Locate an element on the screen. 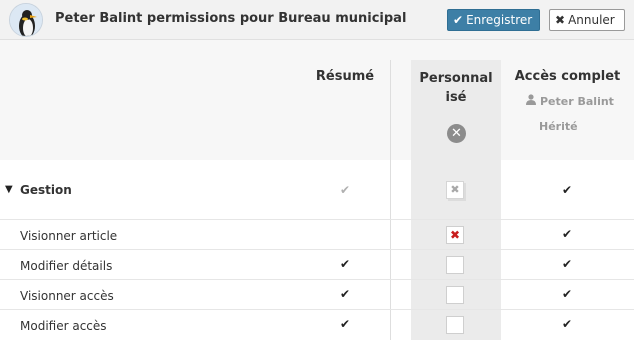 The height and width of the screenshot is (340, 634). row-label: Modifier accès is located at coordinates (63, 326).